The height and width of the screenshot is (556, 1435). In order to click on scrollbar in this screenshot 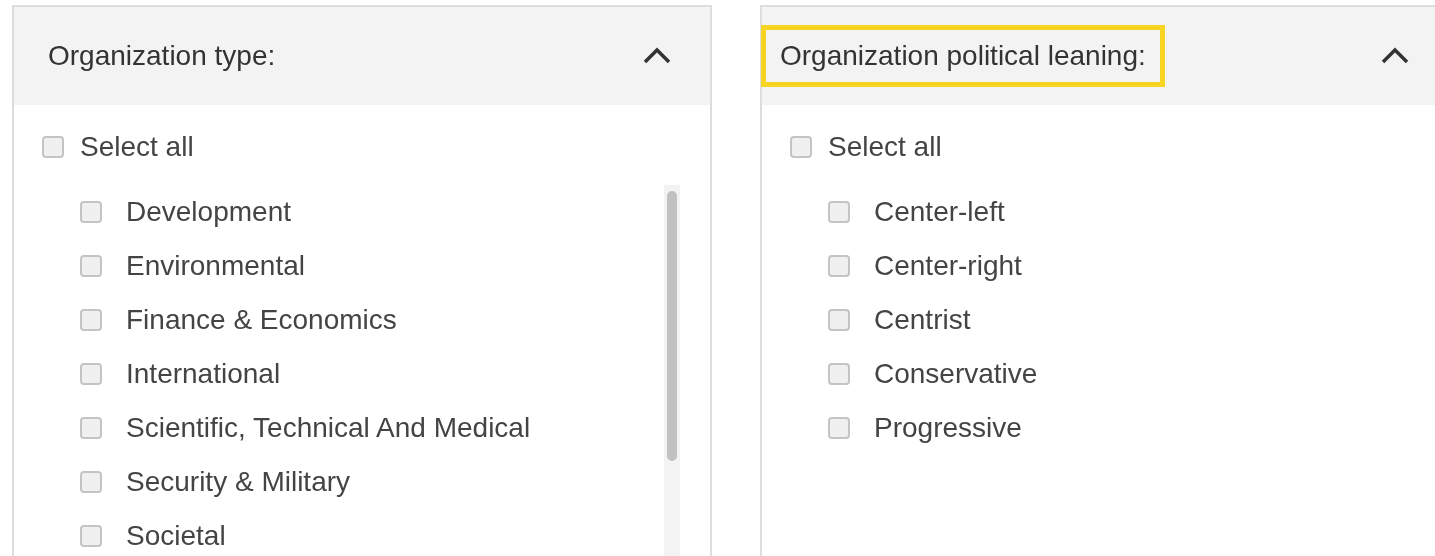, I will do `click(672, 370)`.